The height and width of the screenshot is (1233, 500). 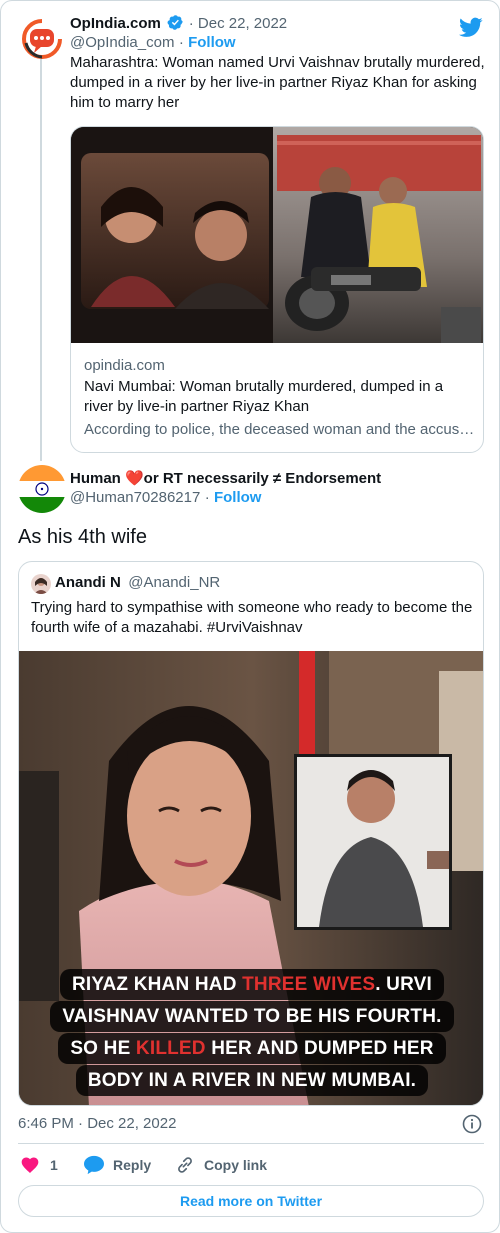 What do you see at coordinates (122, 42) in the screenshot?
I see `tweet1-handle: @OpIndia_com` at bounding box center [122, 42].